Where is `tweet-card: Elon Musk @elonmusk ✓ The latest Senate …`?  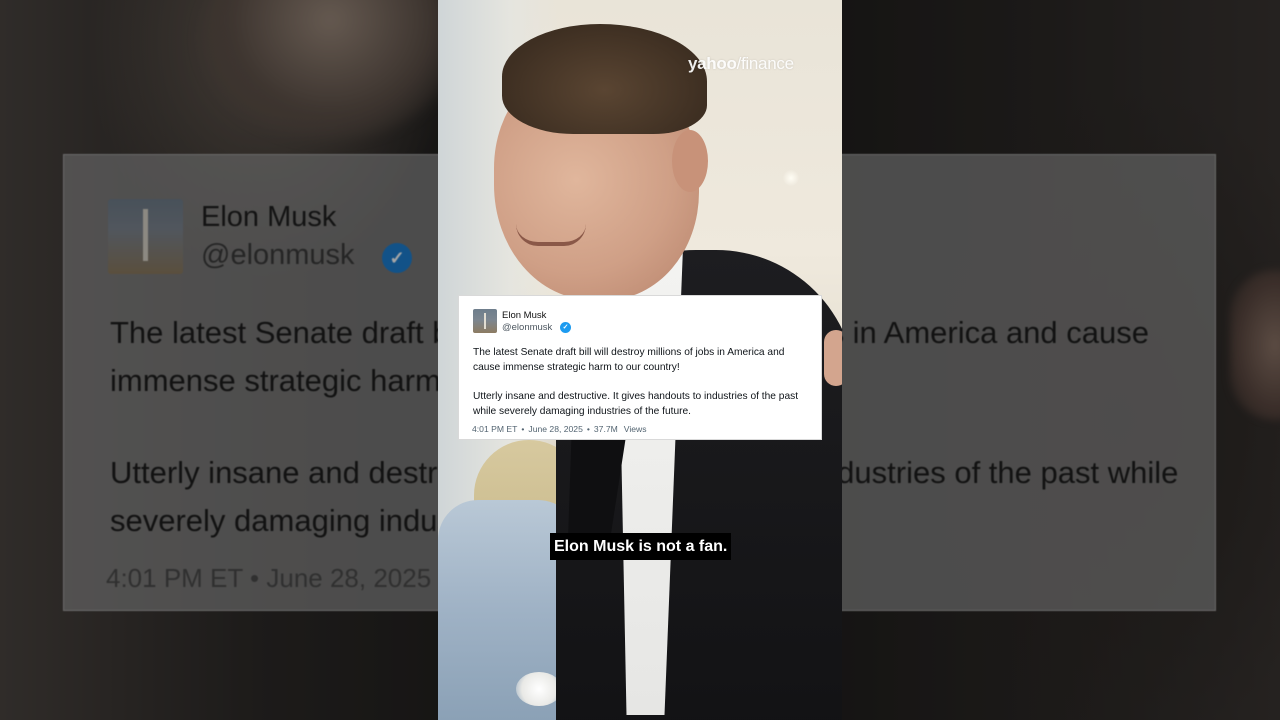
tweet-card: Elon Musk @elonmusk ✓ The latest Senate … is located at coordinates (640, 367).